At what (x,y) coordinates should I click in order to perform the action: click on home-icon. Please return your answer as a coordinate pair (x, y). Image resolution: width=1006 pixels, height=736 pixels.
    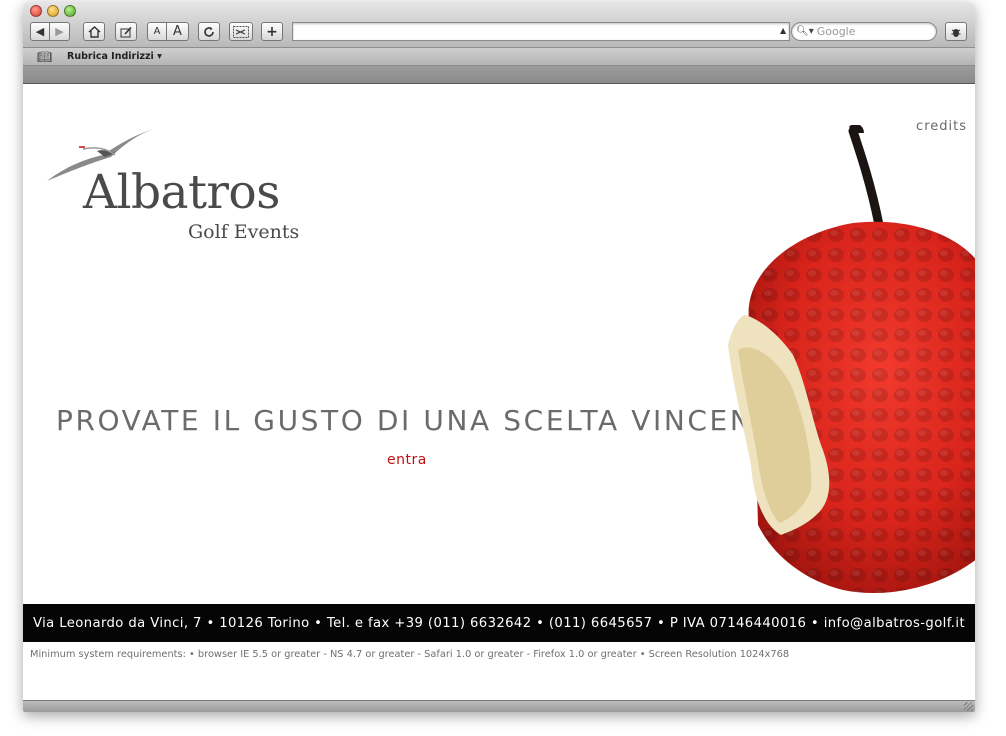
    Looking at the image, I should click on (94, 31).